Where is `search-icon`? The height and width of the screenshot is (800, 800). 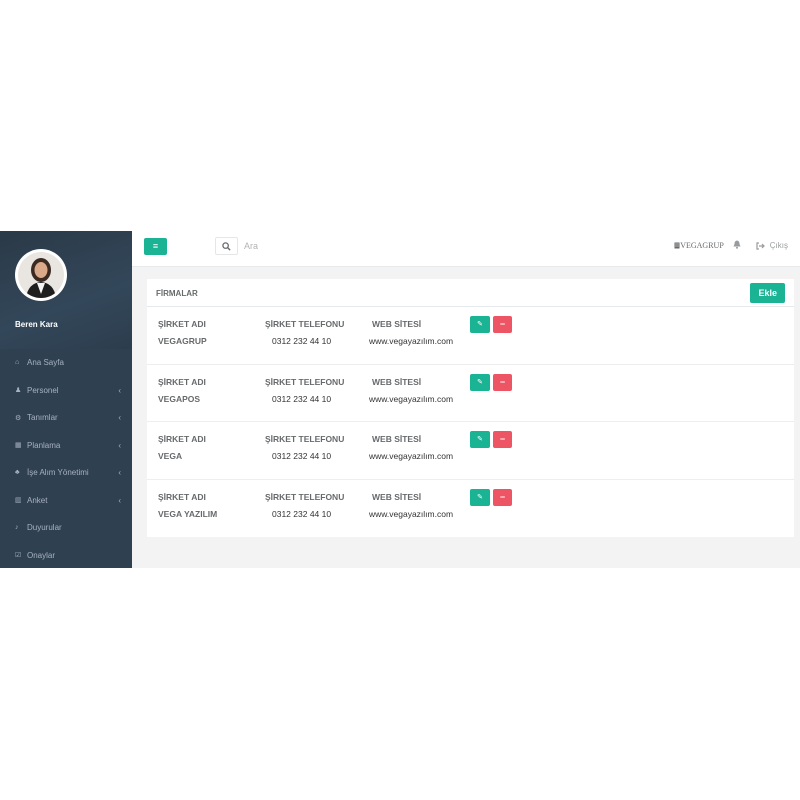 search-icon is located at coordinates (226, 246).